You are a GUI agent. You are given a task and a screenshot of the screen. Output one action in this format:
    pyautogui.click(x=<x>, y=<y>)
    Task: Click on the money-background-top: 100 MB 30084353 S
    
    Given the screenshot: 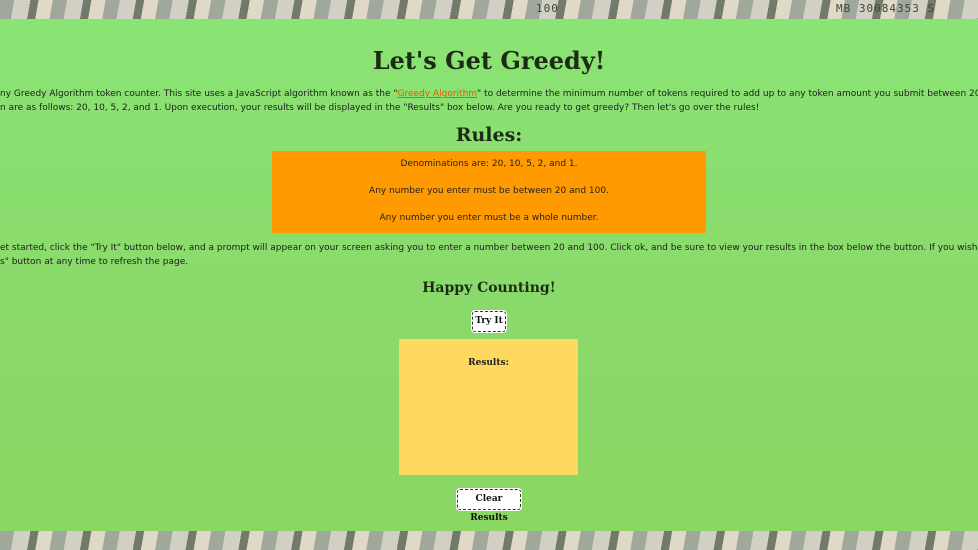 What is the action you would take?
    pyautogui.click(x=489, y=9)
    